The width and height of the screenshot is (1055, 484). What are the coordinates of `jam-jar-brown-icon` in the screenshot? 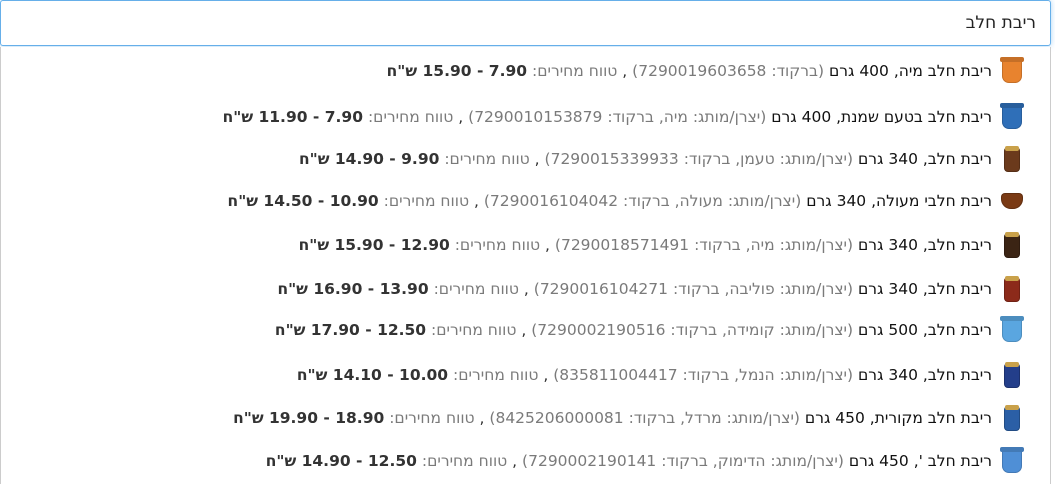 It's located at (1012, 158).